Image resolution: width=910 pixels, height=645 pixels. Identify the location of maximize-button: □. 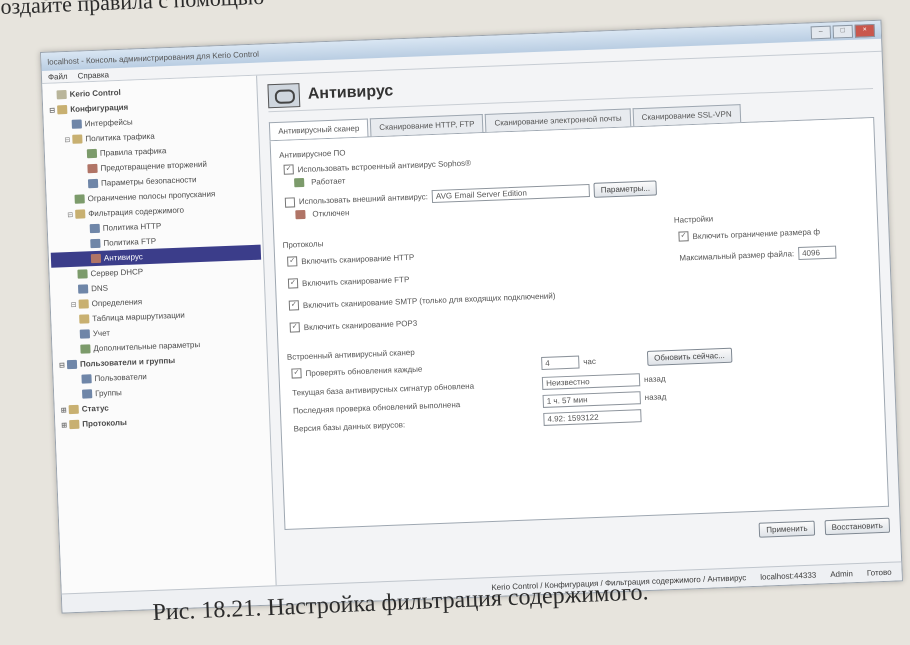
(843, 31).